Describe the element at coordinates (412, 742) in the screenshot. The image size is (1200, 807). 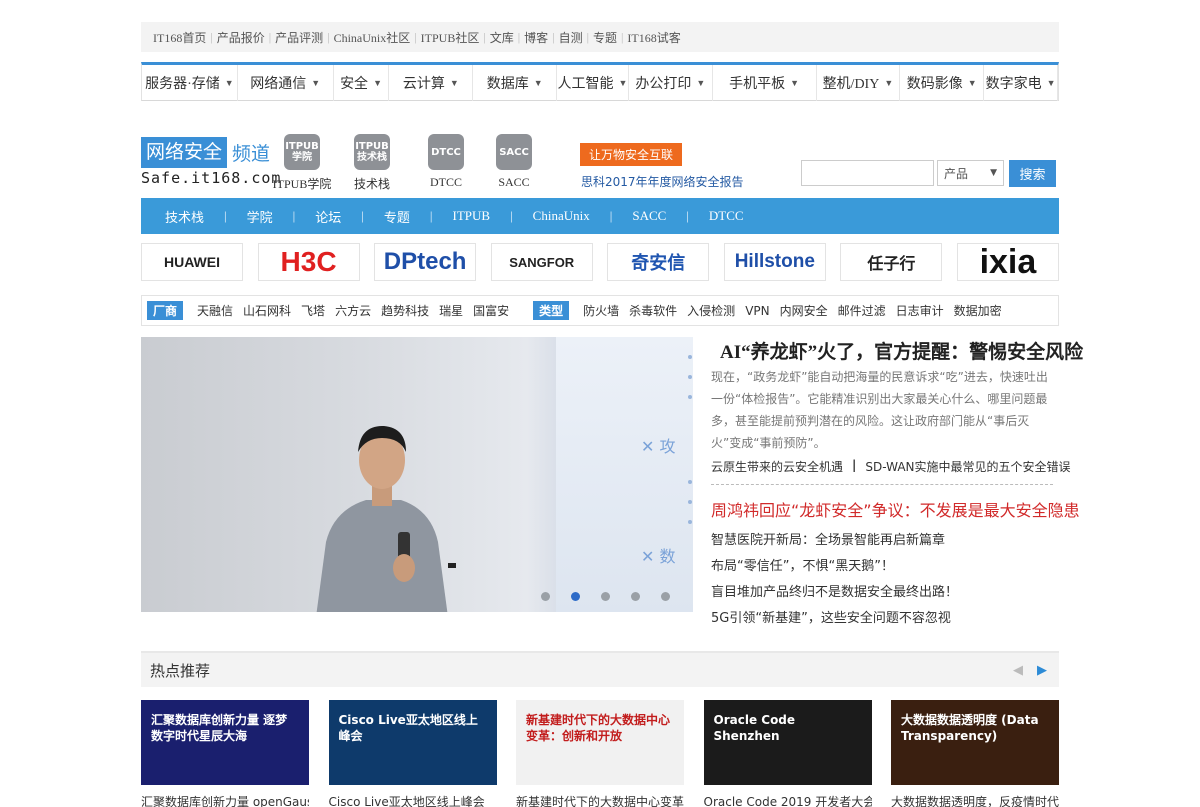
I see `hot-card-image: Cisco Live亚太地区线上峰会` at that location.